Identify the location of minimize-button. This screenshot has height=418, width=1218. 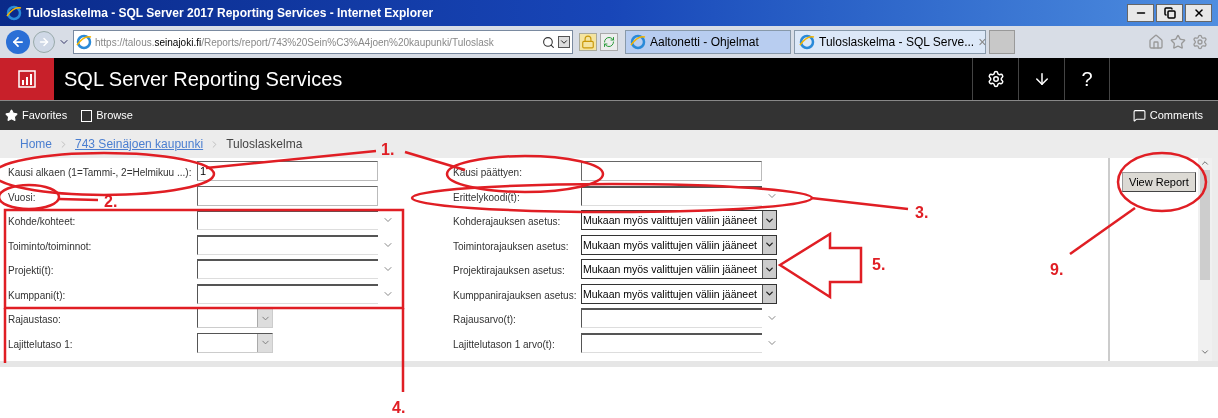
(1140, 13).